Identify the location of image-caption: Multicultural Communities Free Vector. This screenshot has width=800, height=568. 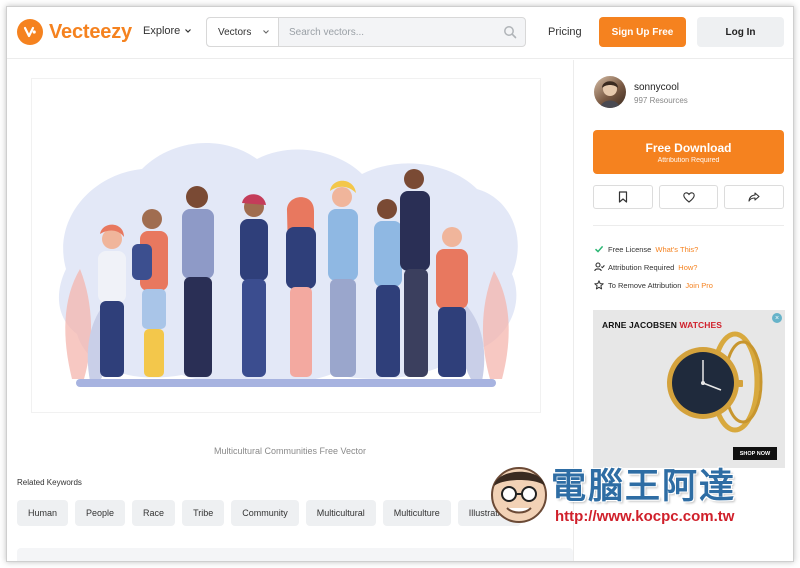
(290, 451).